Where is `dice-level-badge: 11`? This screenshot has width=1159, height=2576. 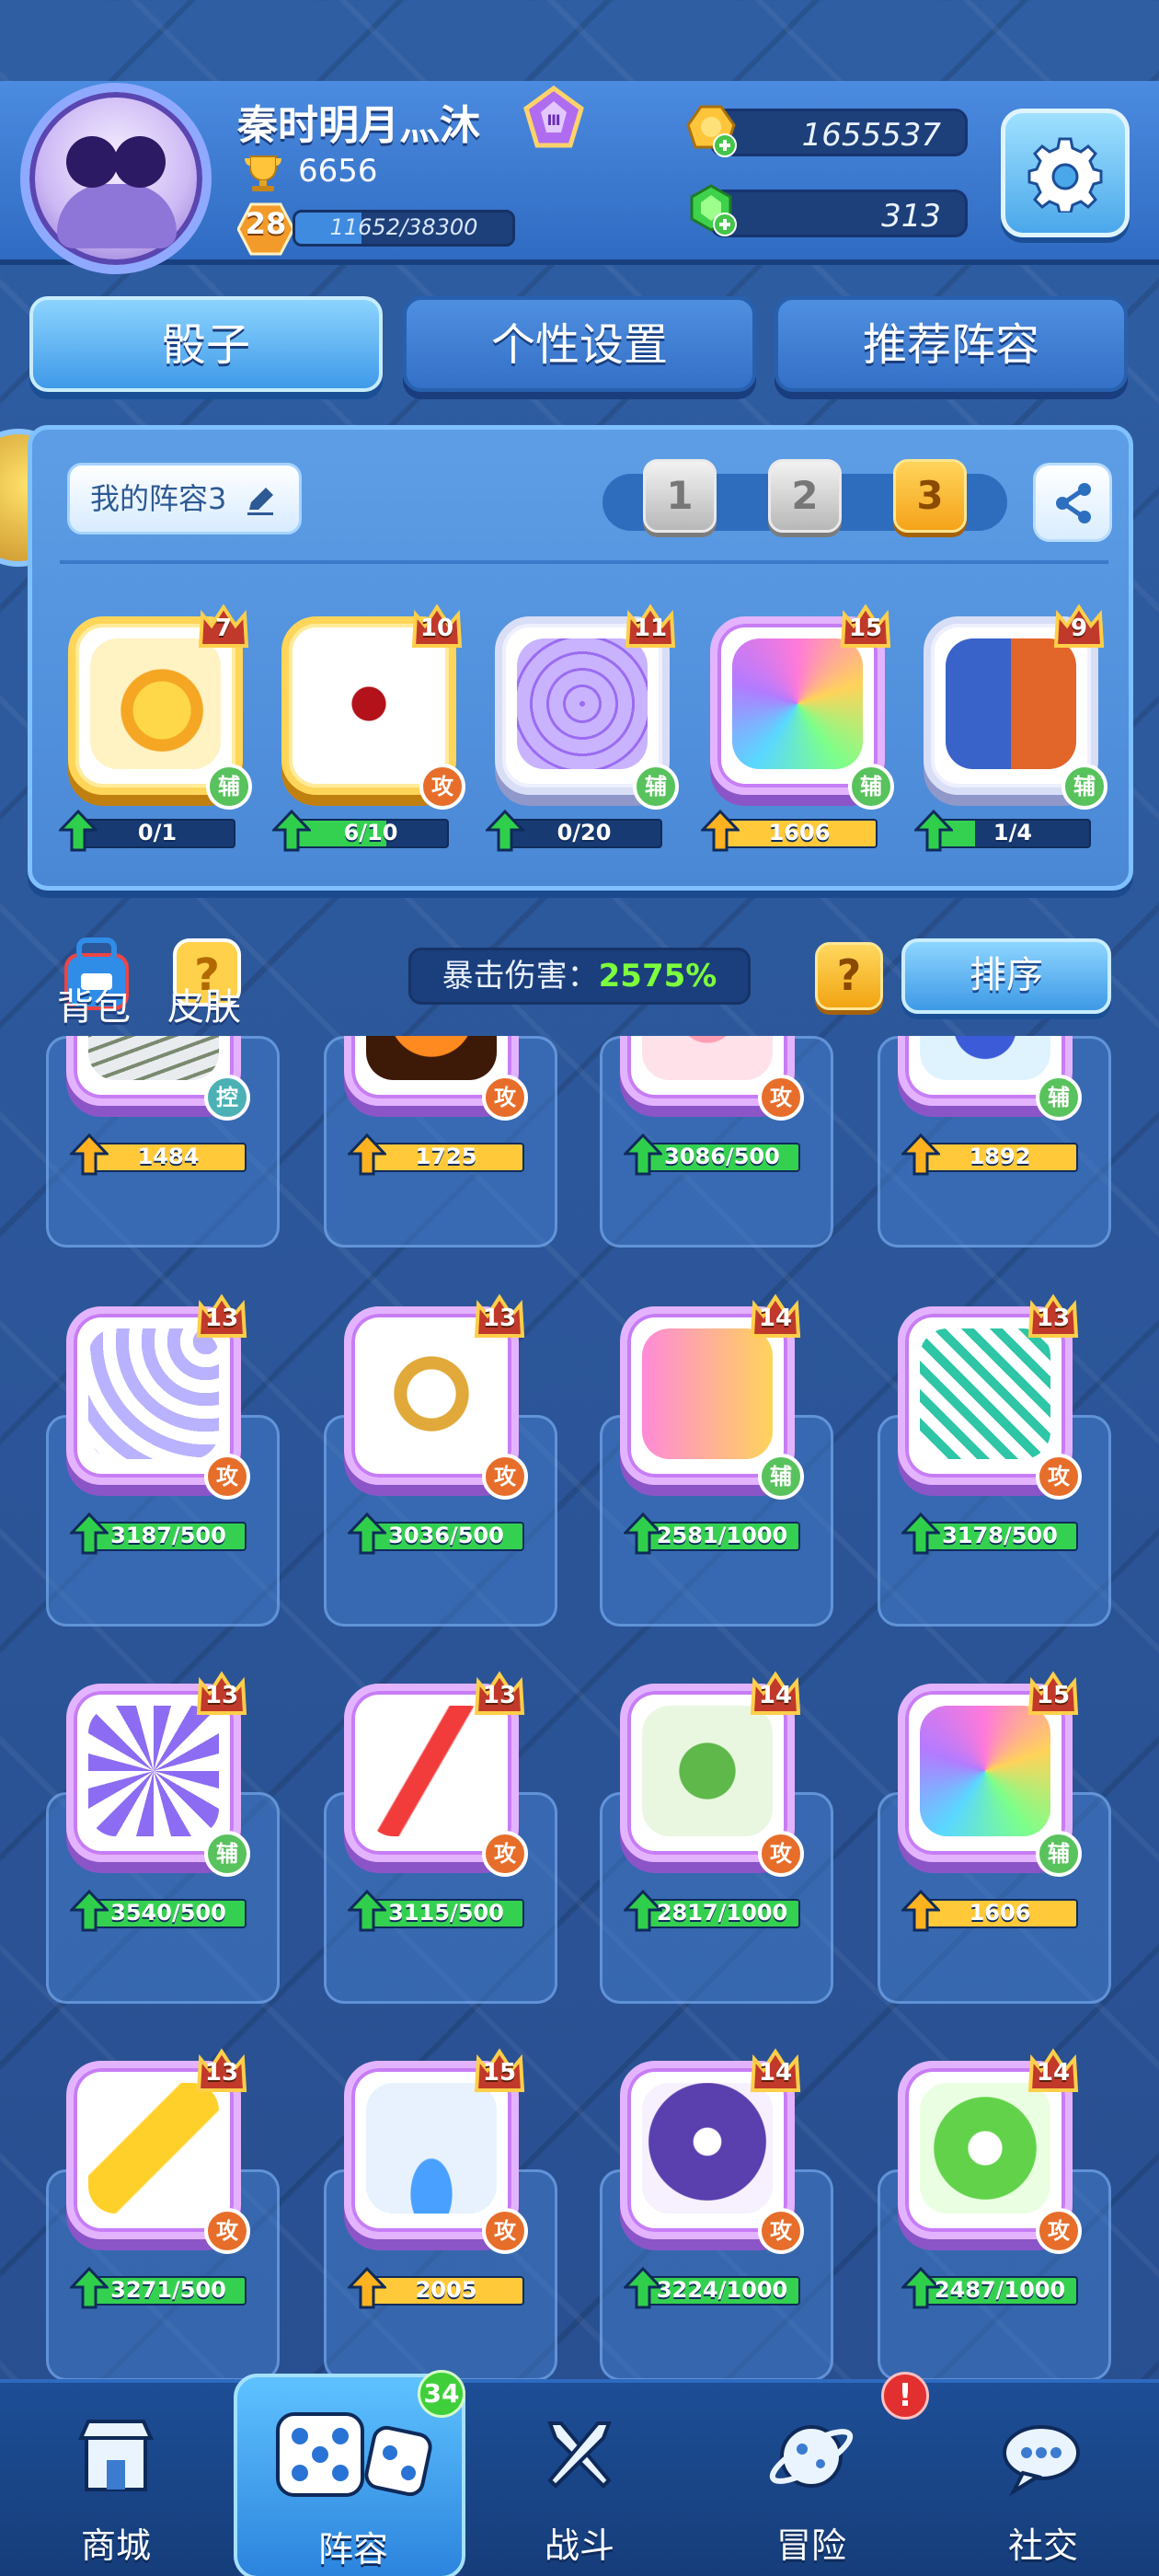 dice-level-badge: 11 is located at coordinates (650, 630).